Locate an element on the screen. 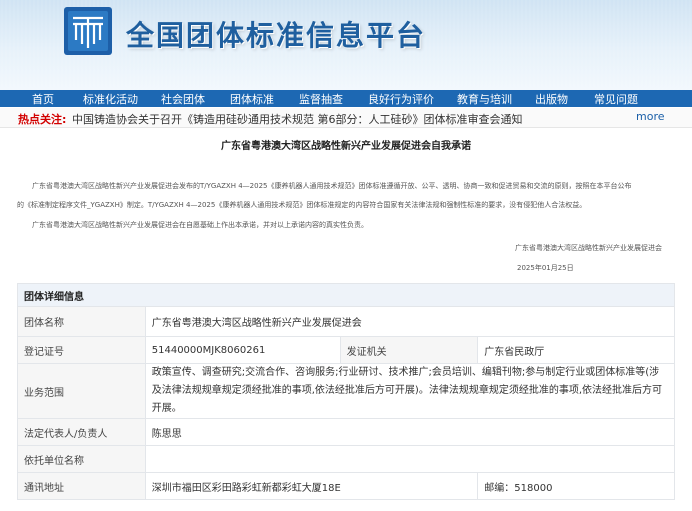 The image size is (692, 511). registration-number-label: 登记证号 is located at coordinates (81, 350).